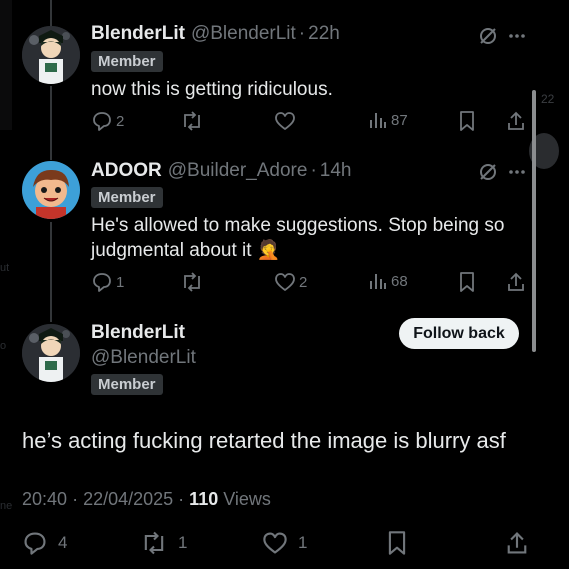  I want to click on tweet-date: 22/04/2025, so click(128, 499).